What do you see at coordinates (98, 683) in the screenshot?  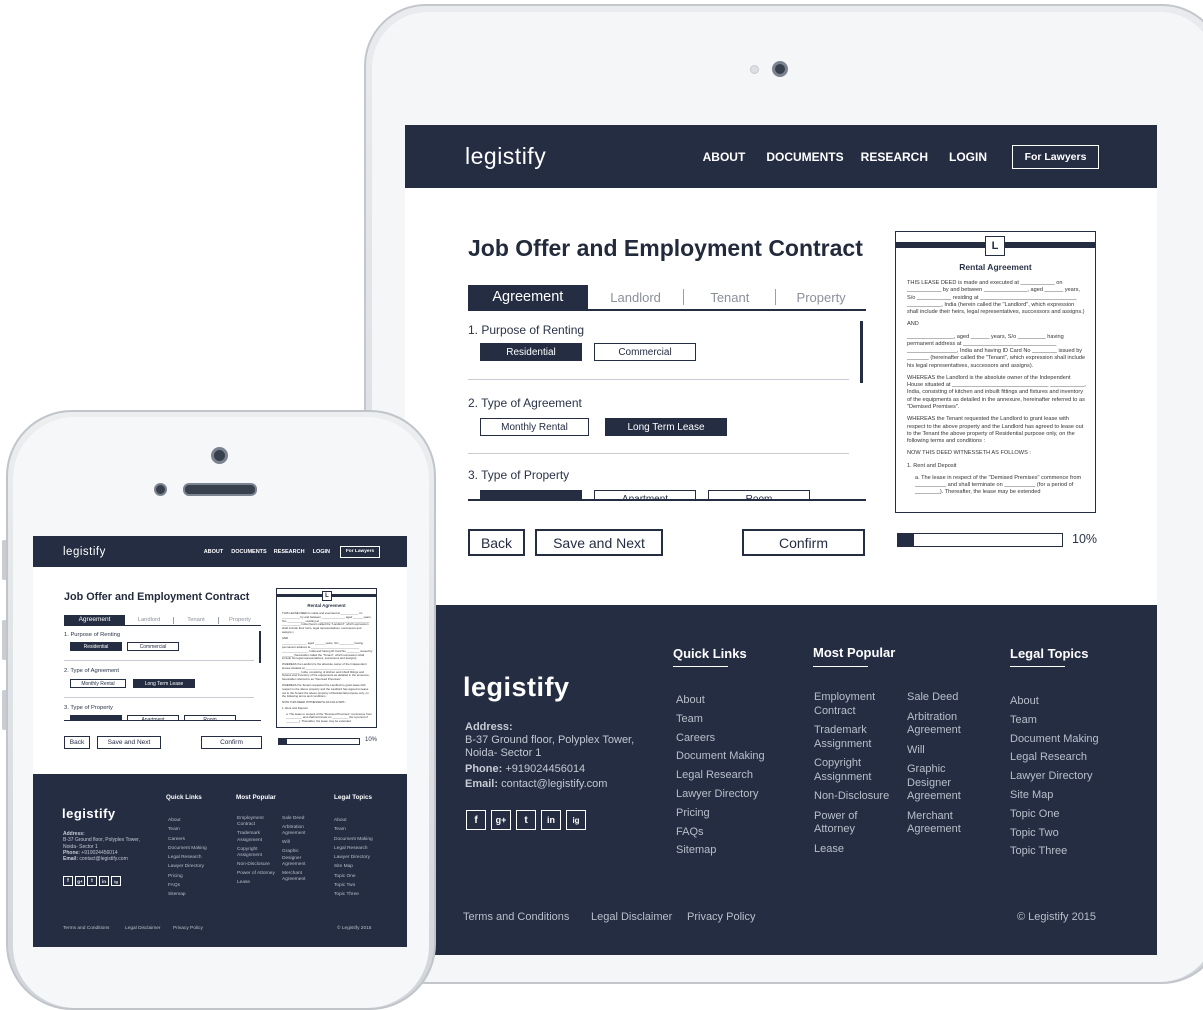 I see `mobile-option-monthly-rental: Monthly Rental` at bounding box center [98, 683].